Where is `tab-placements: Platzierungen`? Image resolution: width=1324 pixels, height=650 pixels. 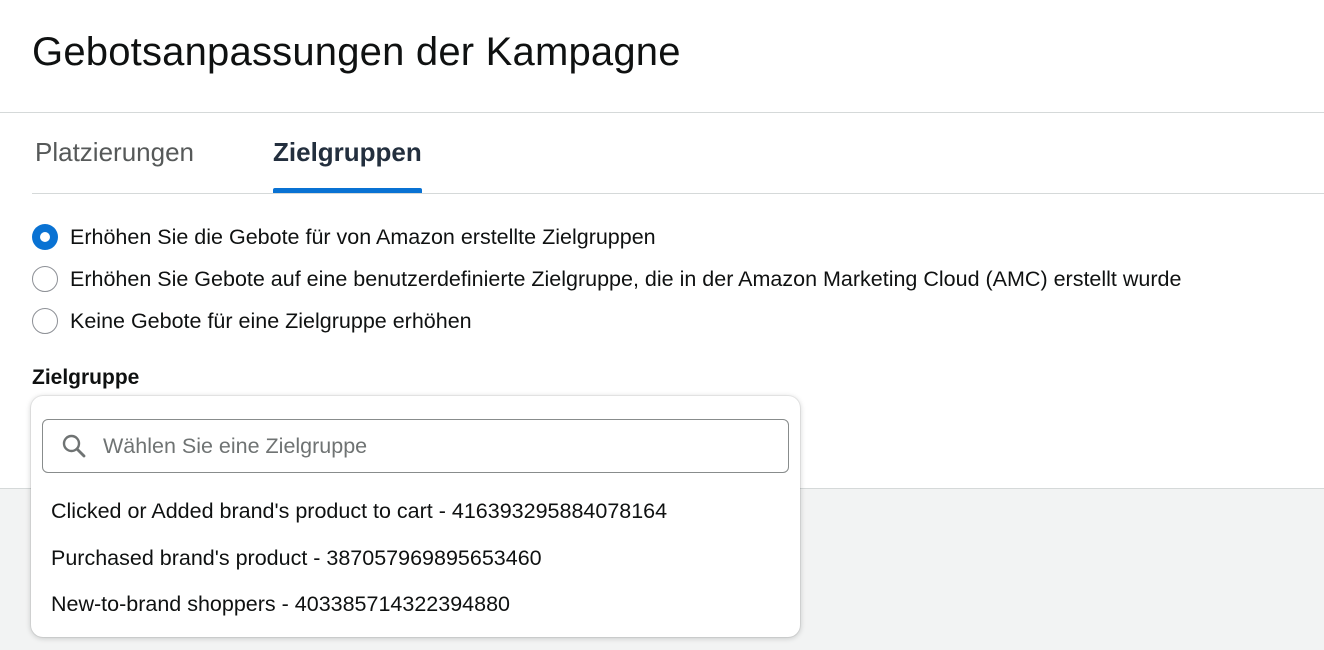
tab-placements: Platzierungen is located at coordinates (114, 153).